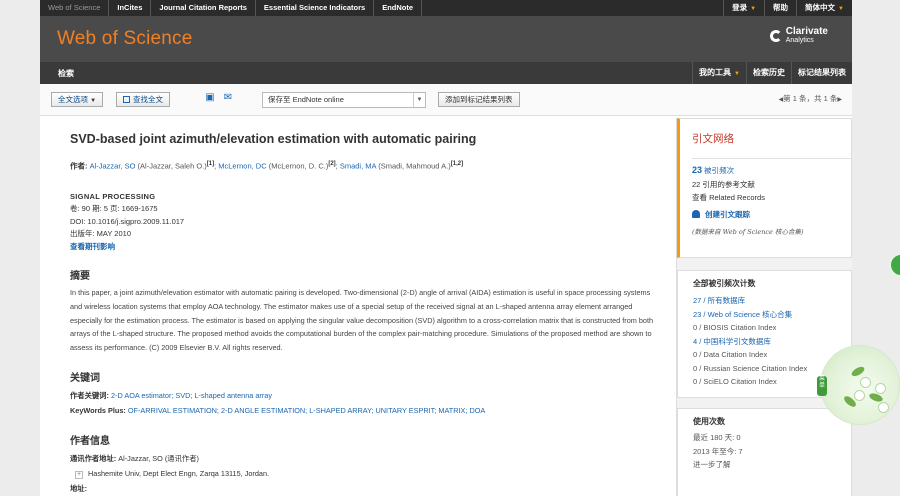 This screenshot has height=496, width=900. Describe the element at coordinates (210, 164) in the screenshot. I see `author-affil-sup: [1]` at that location.